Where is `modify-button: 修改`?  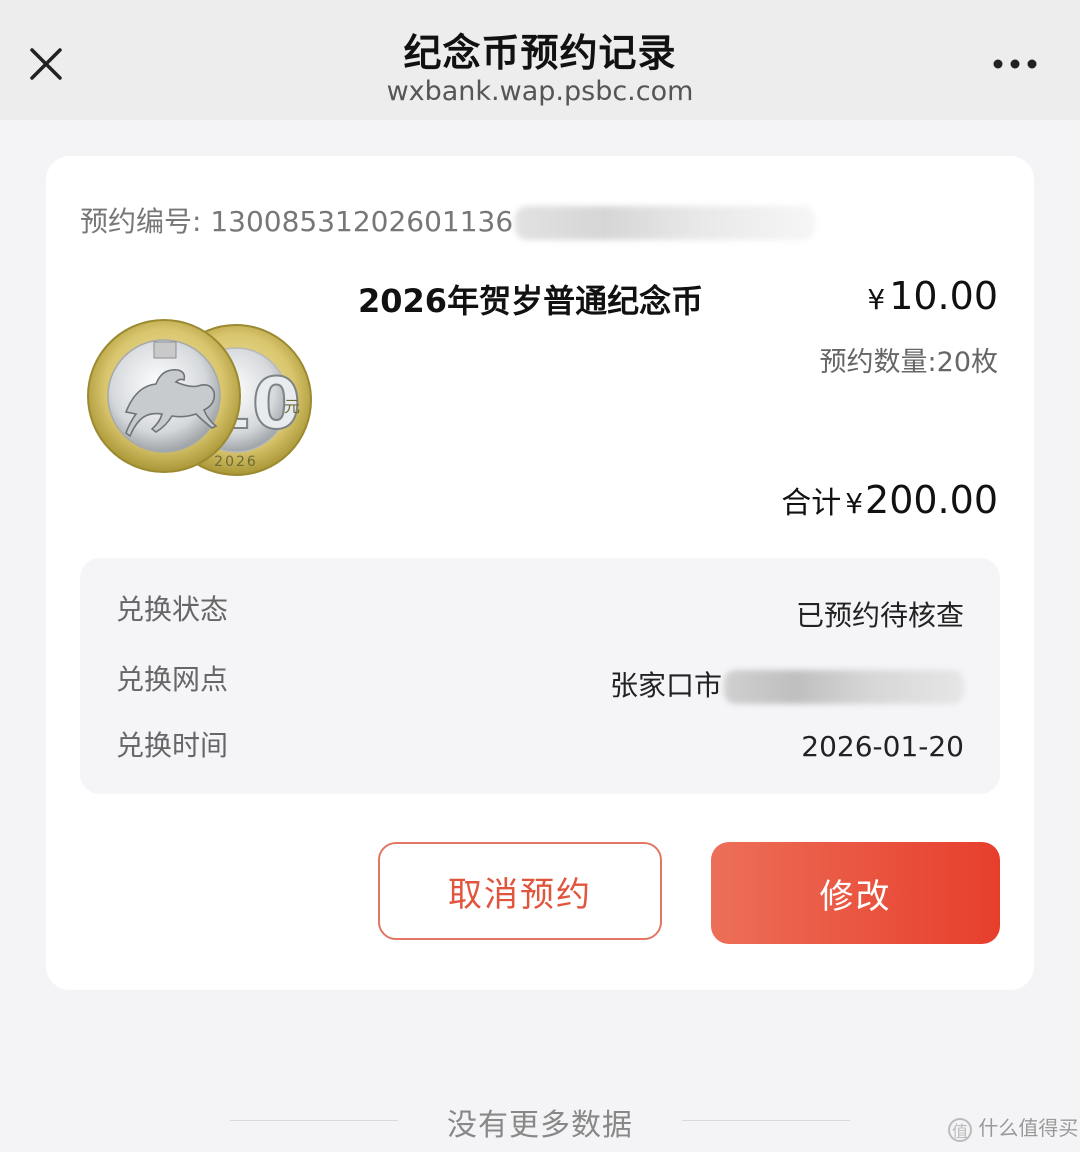
modify-button: 修改 is located at coordinates (855, 893).